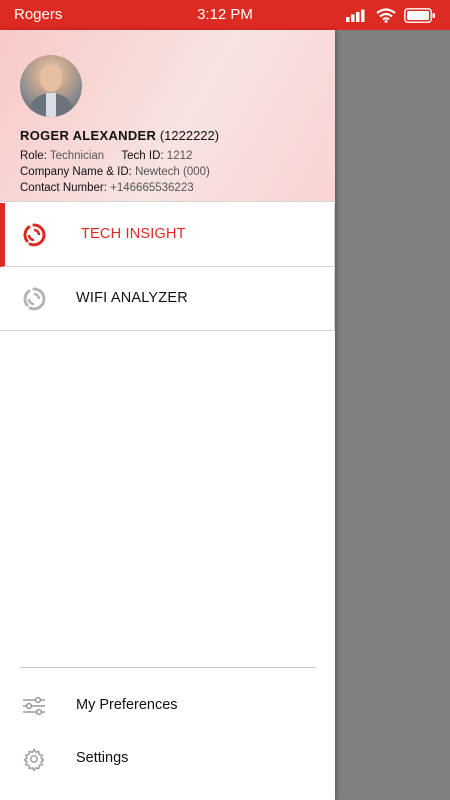 This screenshot has width=450, height=800. I want to click on tech-insight-logo-icon, so click(34, 235).